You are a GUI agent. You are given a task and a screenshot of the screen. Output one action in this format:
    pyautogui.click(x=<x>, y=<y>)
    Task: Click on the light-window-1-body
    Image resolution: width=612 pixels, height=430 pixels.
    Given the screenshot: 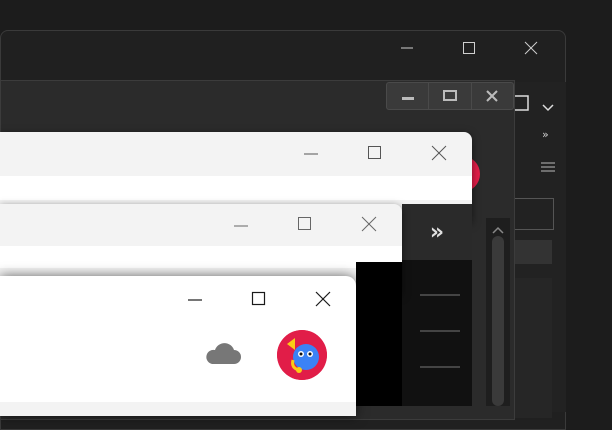 What is the action you would take?
    pyautogui.click(x=236, y=188)
    